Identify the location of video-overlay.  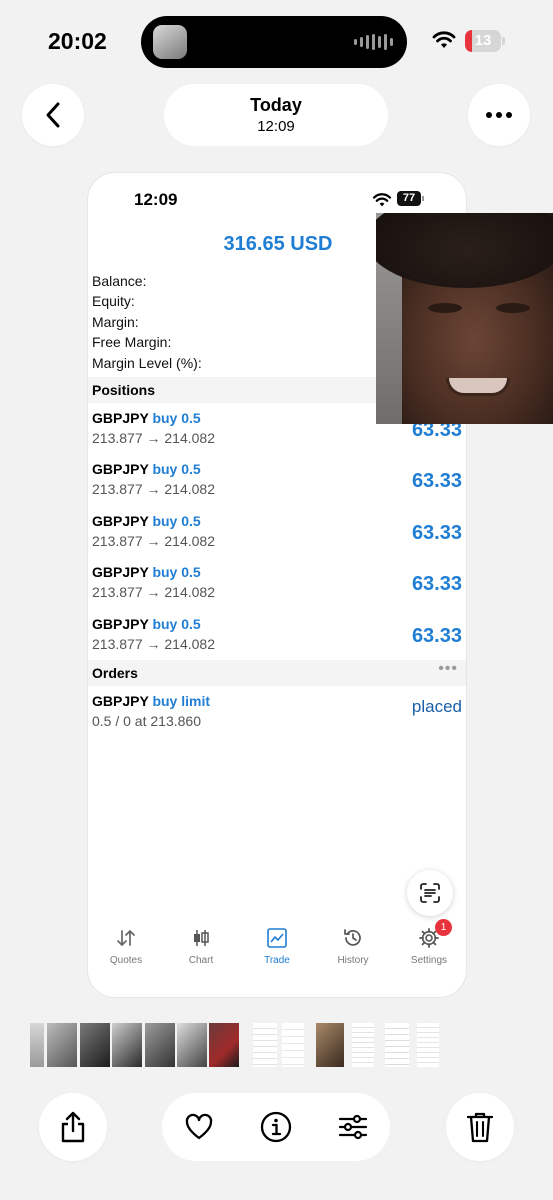
(464, 318).